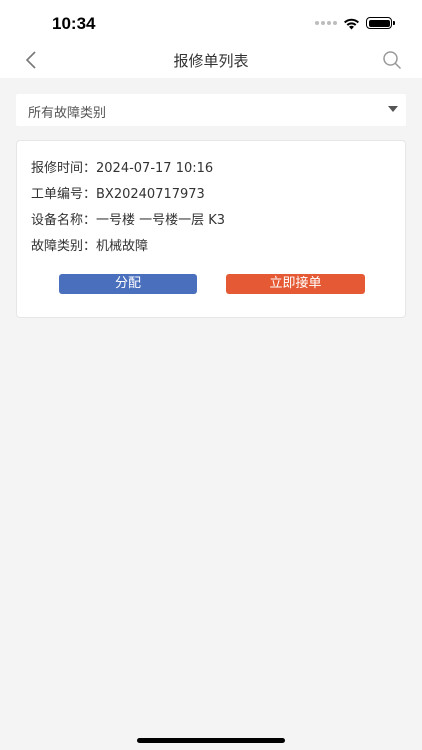 The width and height of the screenshot is (422, 750). What do you see at coordinates (64, 246) in the screenshot?
I see `field-label: 故障类别：` at bounding box center [64, 246].